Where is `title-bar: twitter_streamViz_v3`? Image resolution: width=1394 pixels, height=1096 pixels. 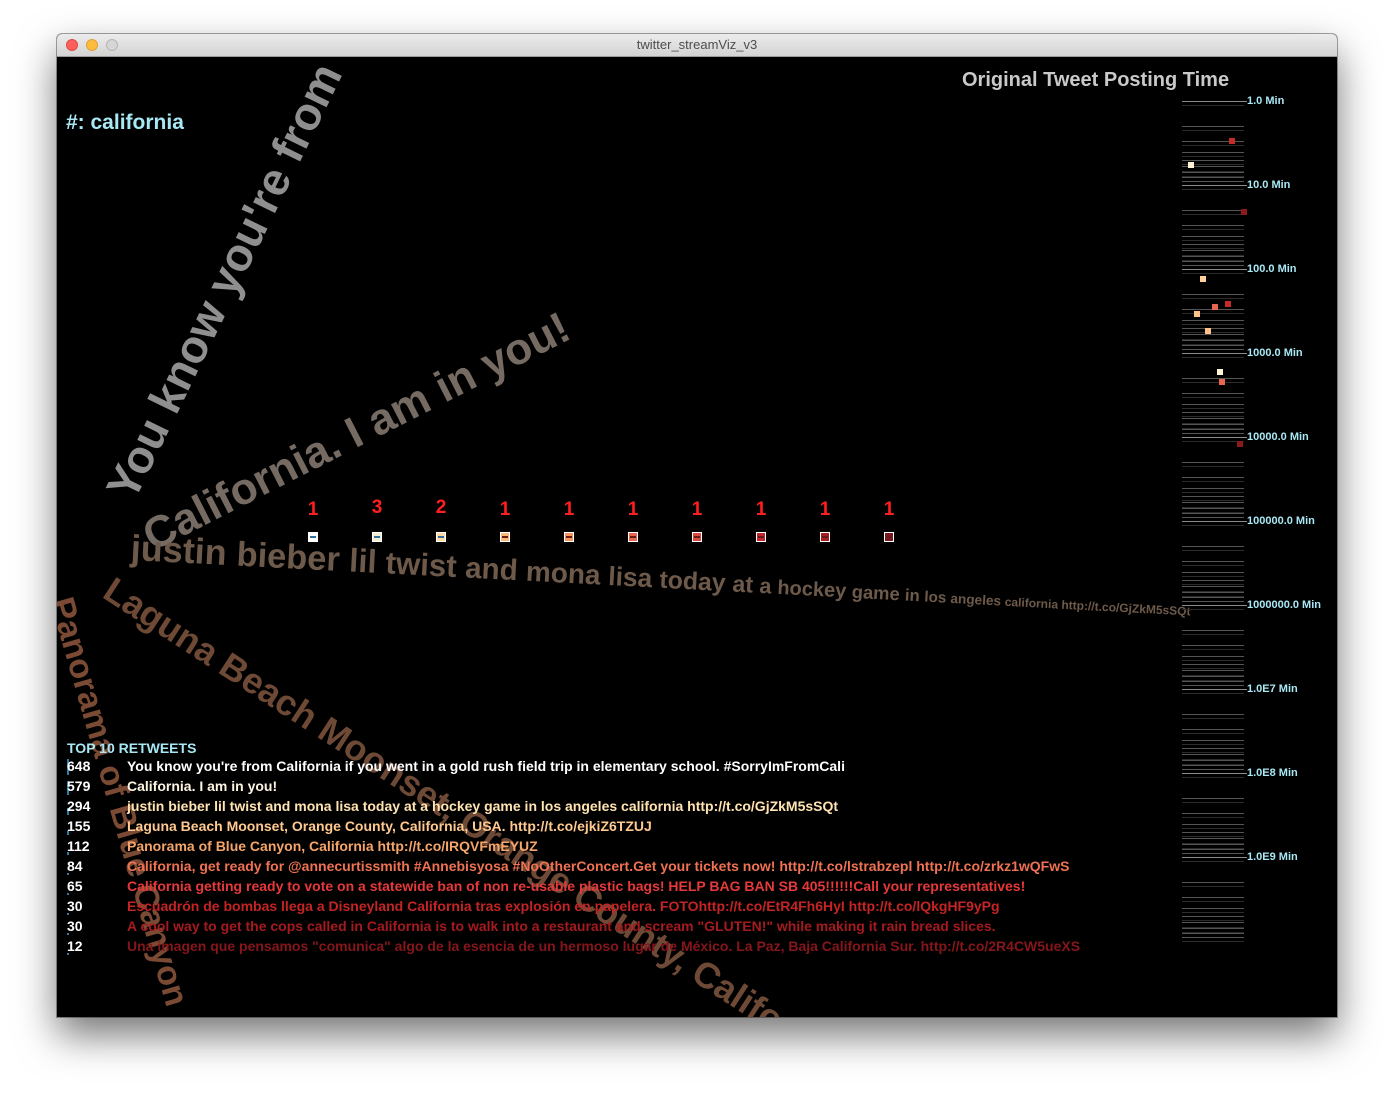 title-bar: twitter_streamViz_v3 is located at coordinates (697, 45).